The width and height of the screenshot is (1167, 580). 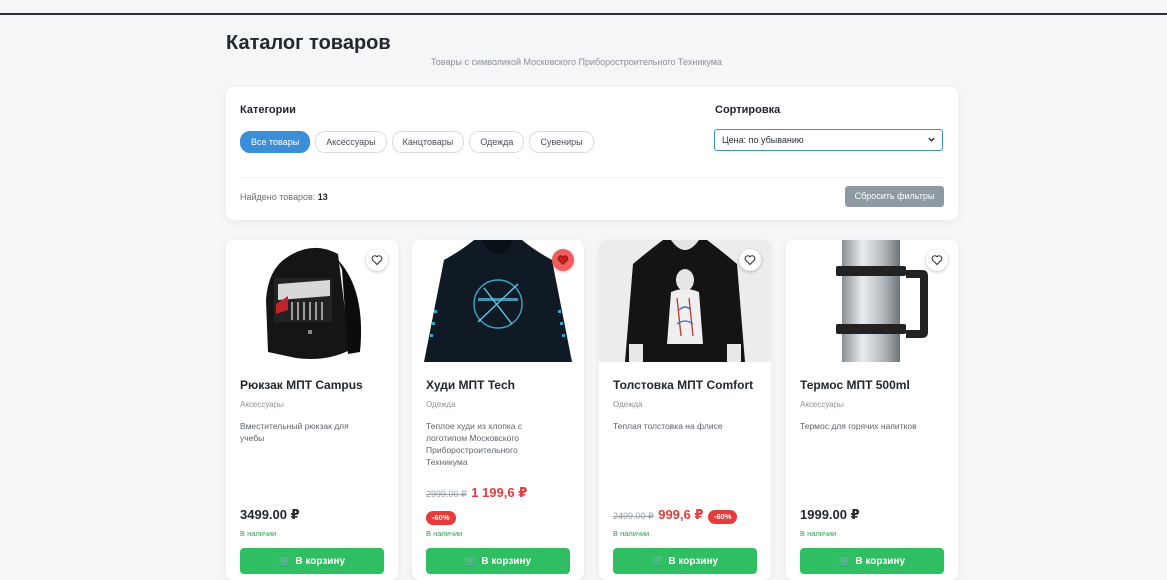 What do you see at coordinates (446, 494) in the screenshot?
I see `old-price: 2999.00 ₽` at bounding box center [446, 494].